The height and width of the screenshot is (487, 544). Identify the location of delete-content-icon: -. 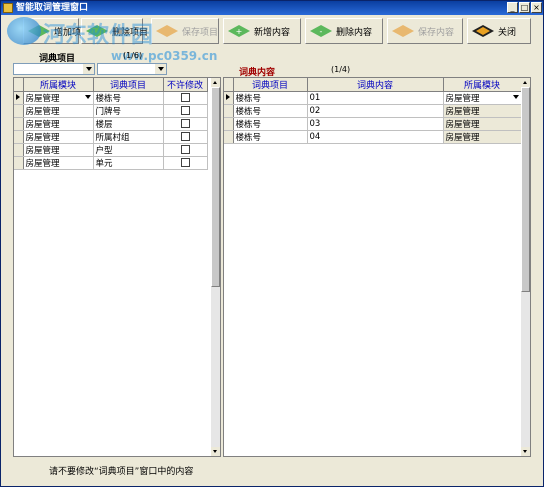
(321, 31).